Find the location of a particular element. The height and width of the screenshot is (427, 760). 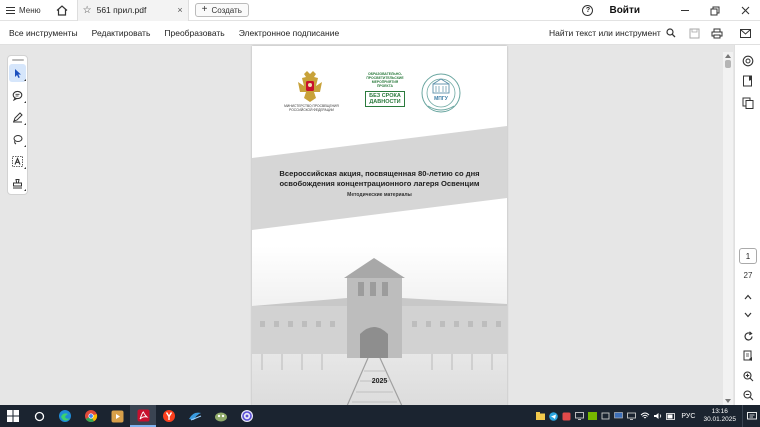

menu-edit: Редактировать is located at coordinates (121, 33).